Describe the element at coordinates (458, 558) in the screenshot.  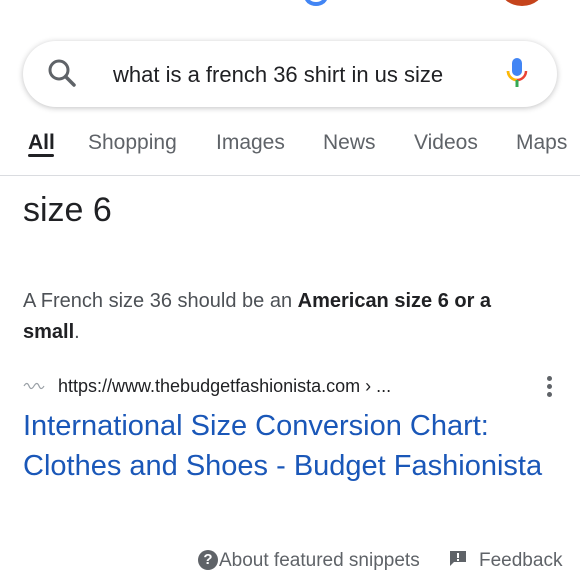
I see `feedback-icon` at that location.